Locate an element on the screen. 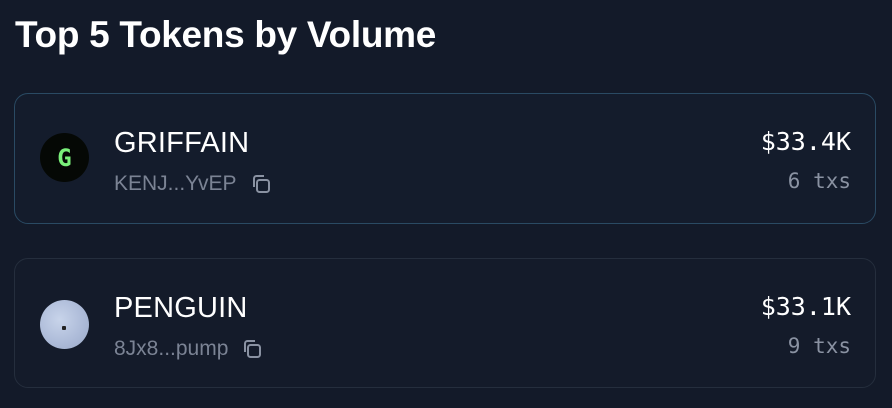  token-name: GRIFFAIN is located at coordinates (182, 143).